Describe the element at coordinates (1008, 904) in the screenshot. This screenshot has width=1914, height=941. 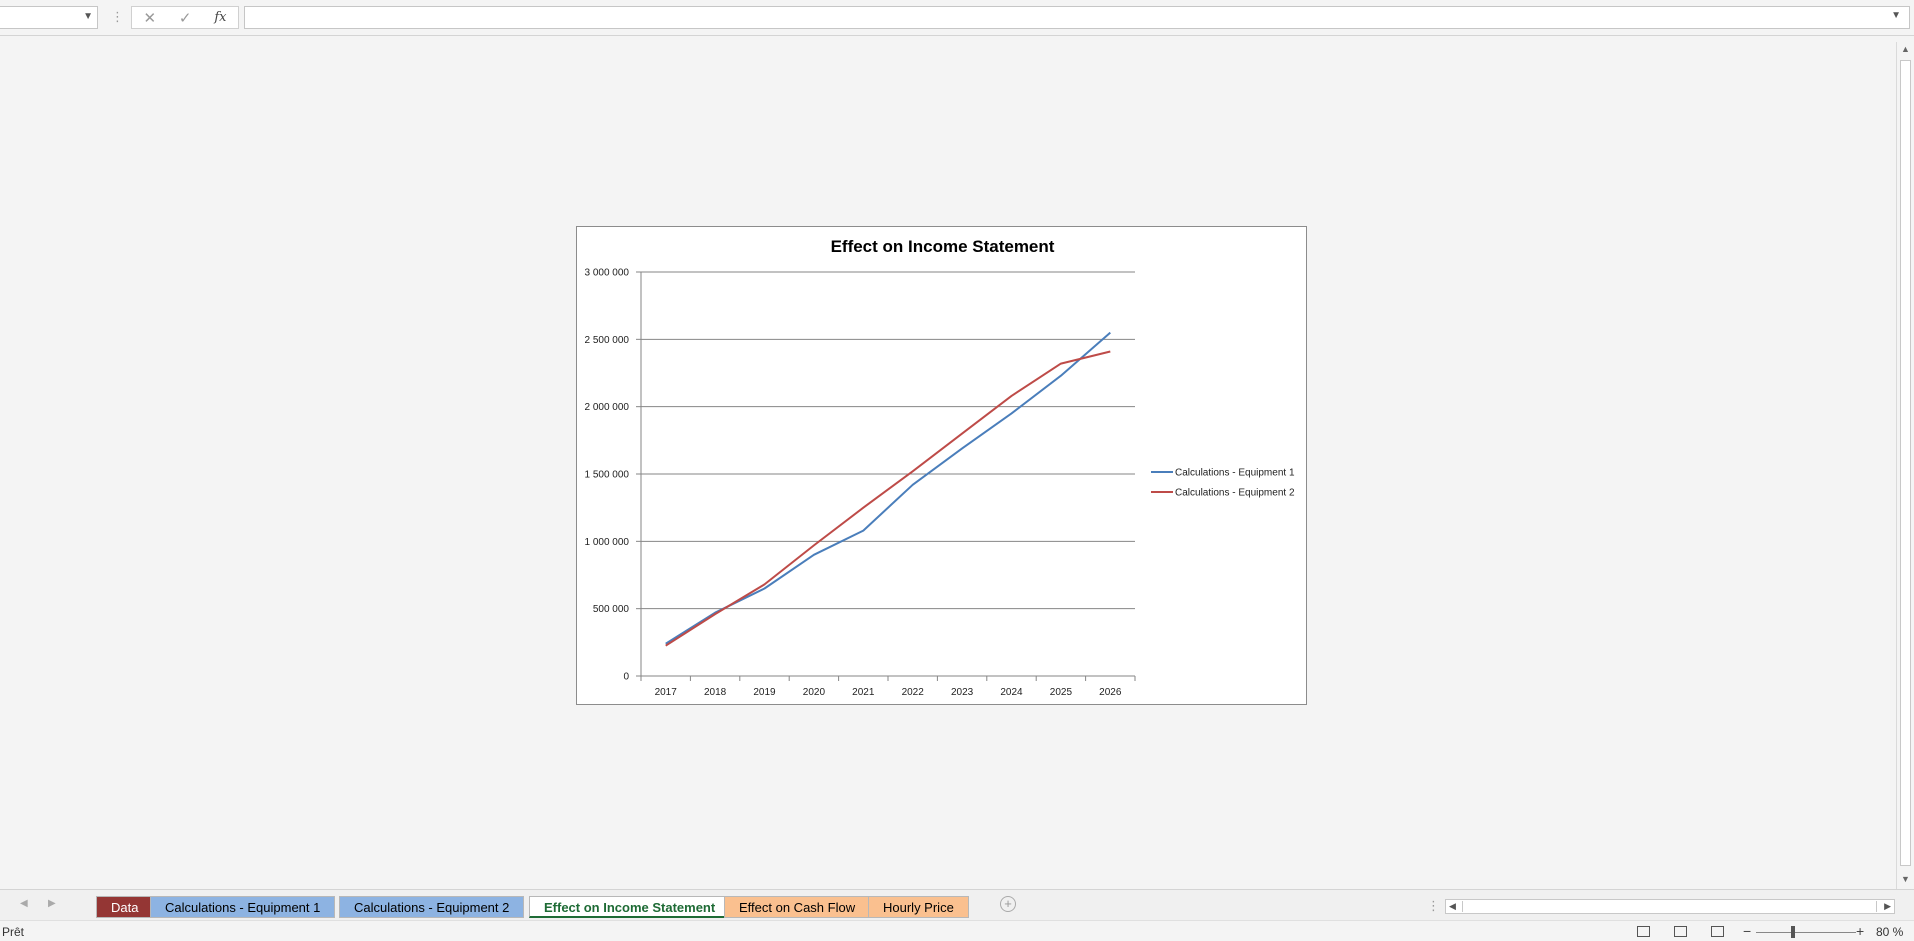
I see `add-sheet-icon: +` at that location.